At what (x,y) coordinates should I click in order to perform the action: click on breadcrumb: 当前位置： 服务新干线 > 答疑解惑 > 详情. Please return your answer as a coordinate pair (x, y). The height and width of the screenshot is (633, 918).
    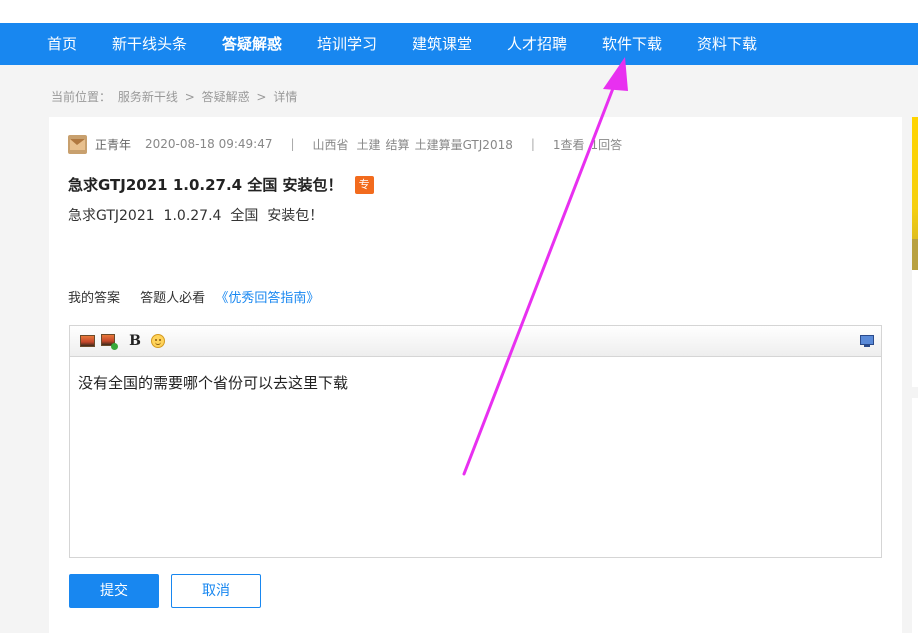
    Looking at the image, I should click on (175, 96).